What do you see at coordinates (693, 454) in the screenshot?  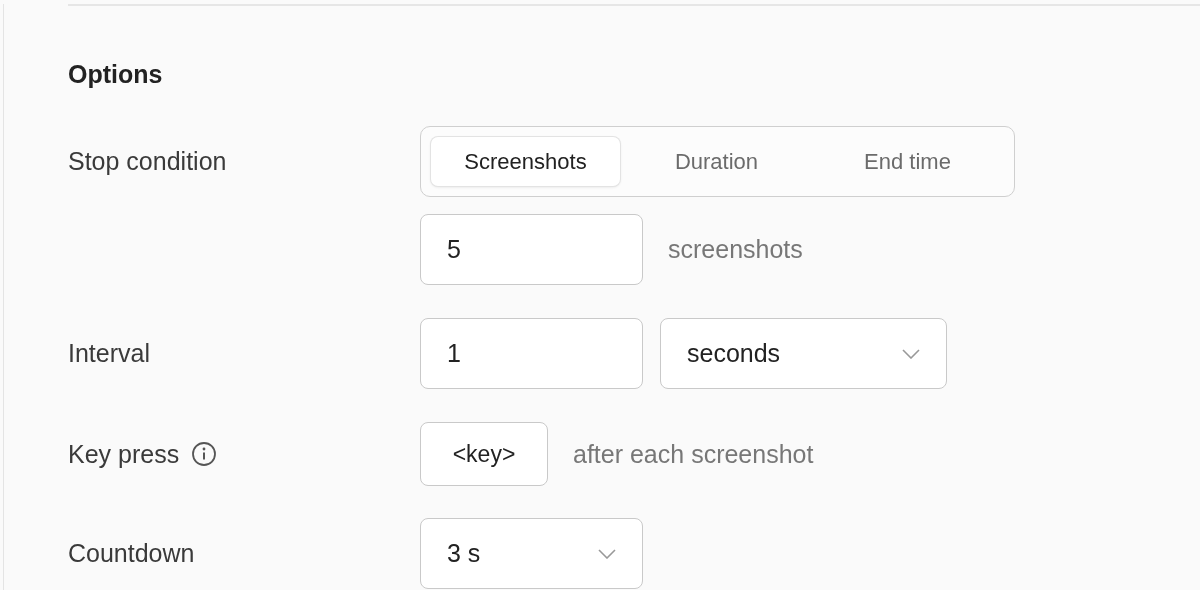 I see `hint-text: after each screenshot` at bounding box center [693, 454].